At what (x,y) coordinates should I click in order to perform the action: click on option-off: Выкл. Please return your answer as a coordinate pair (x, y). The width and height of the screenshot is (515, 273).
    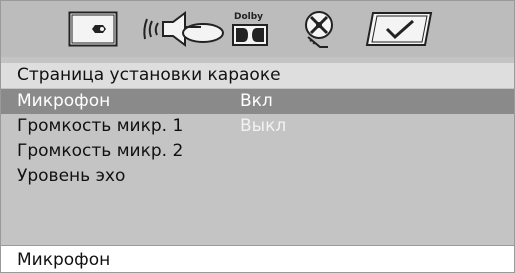
    Looking at the image, I should click on (263, 126).